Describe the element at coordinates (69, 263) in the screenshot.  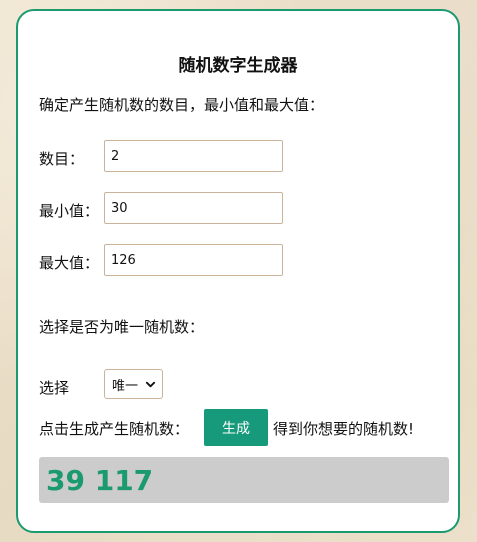
I see `max-label: 最大值：` at that location.